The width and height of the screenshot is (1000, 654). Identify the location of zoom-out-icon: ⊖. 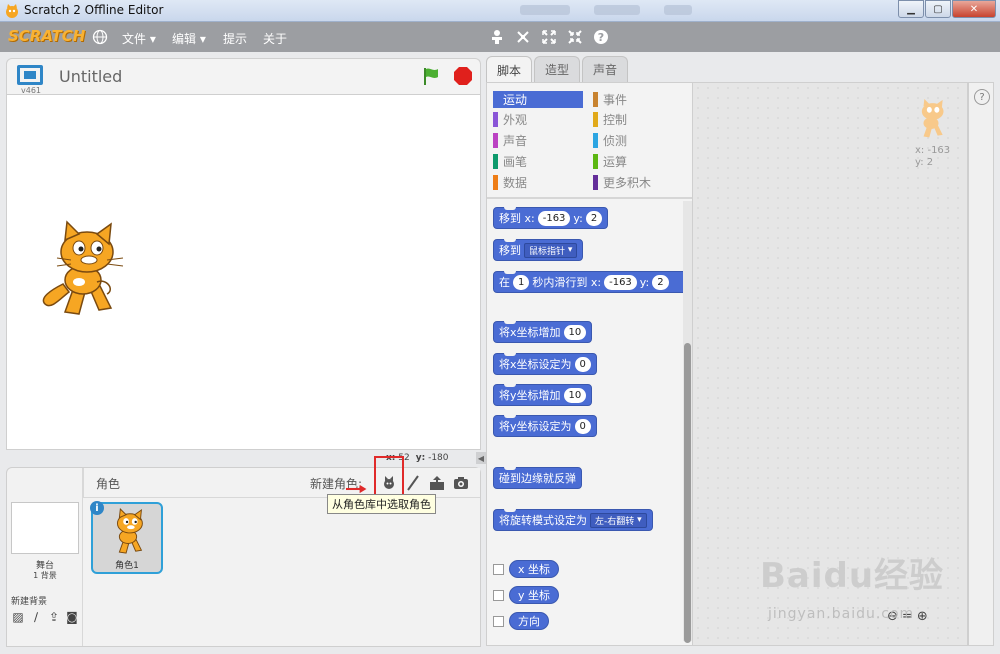
(892, 616).